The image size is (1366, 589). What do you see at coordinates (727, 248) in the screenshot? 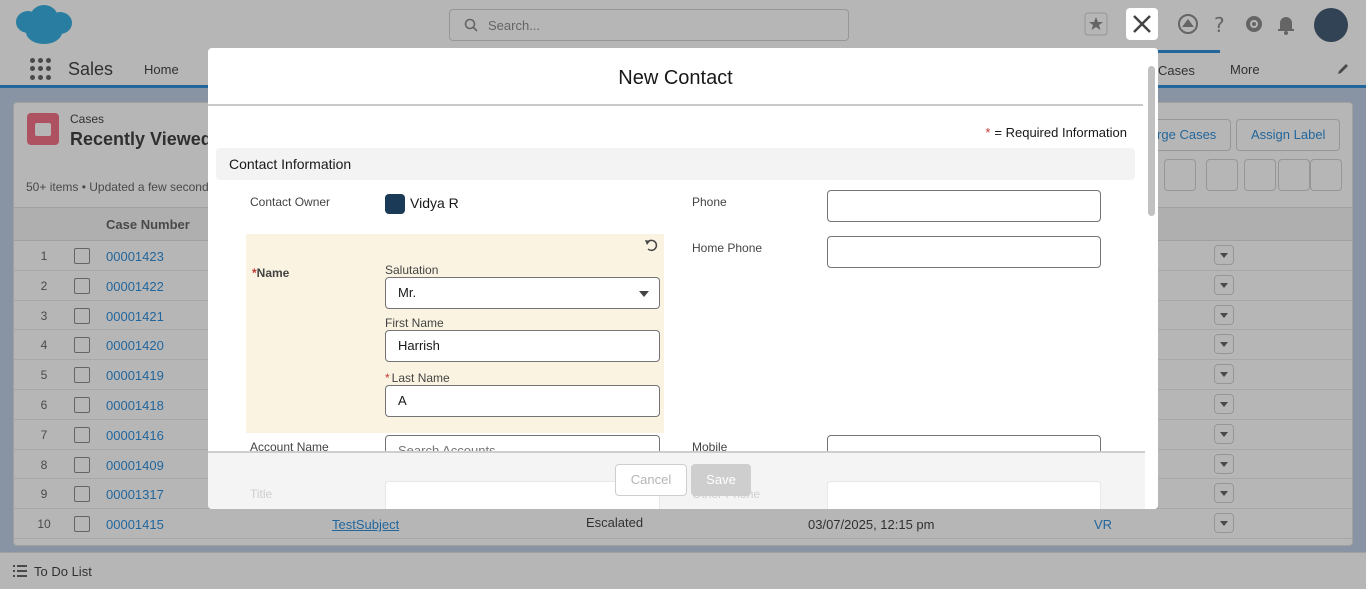
I see `home-phone-label: Home Phone` at bounding box center [727, 248].